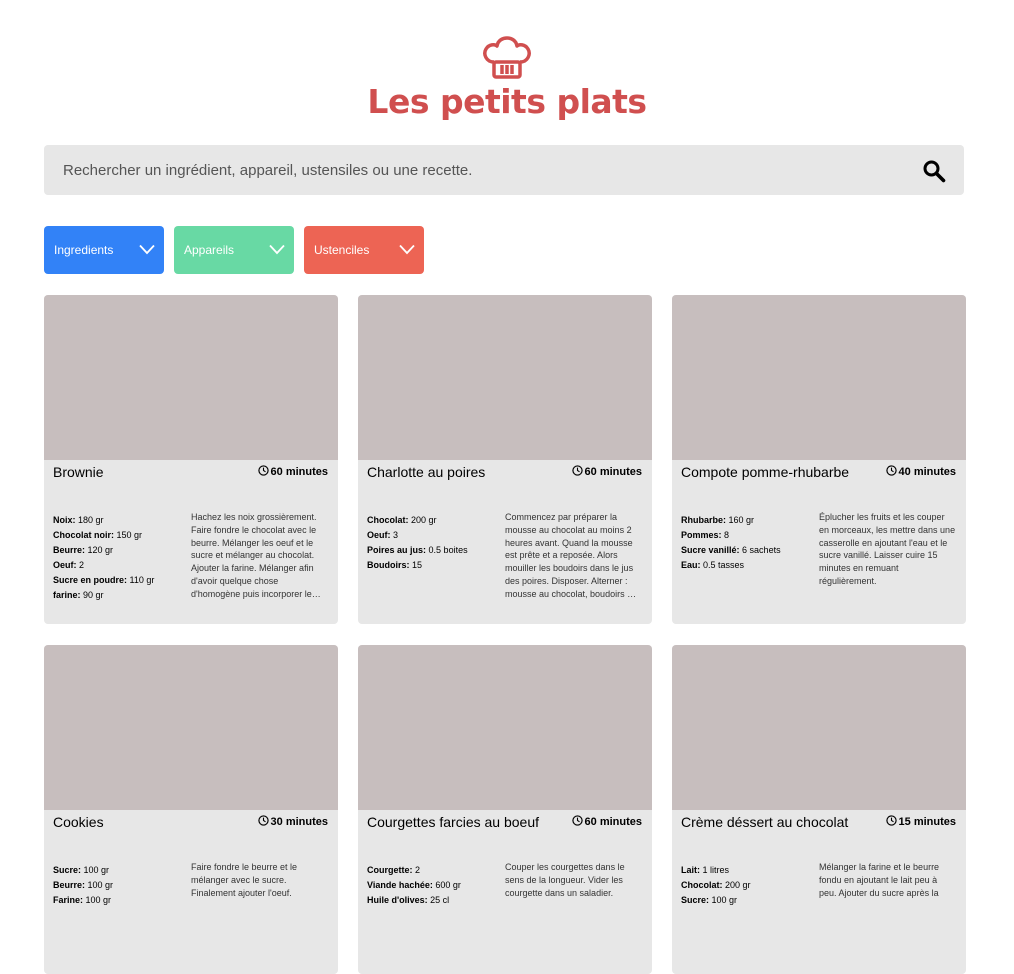 The image size is (1014, 974). What do you see at coordinates (292, 821) in the screenshot?
I see `recipe-time: 30 minutes` at bounding box center [292, 821].